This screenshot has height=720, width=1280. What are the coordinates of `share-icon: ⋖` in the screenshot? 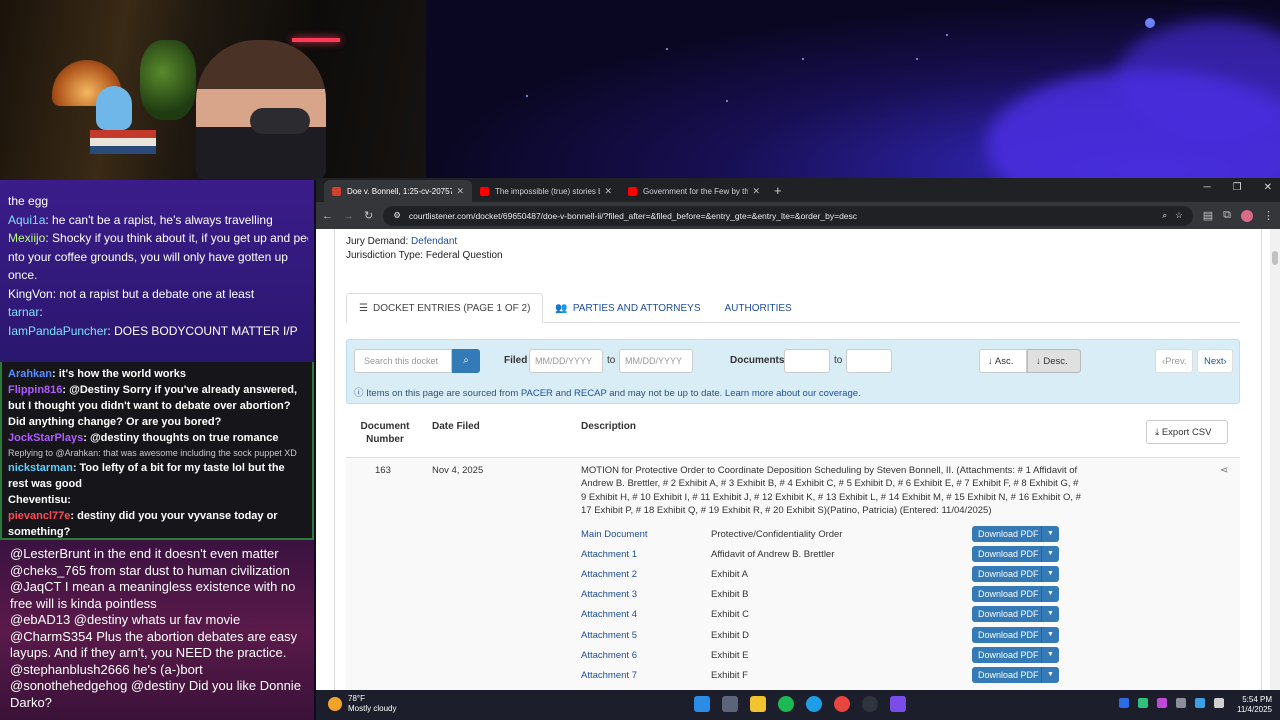 It's located at (1224, 470).